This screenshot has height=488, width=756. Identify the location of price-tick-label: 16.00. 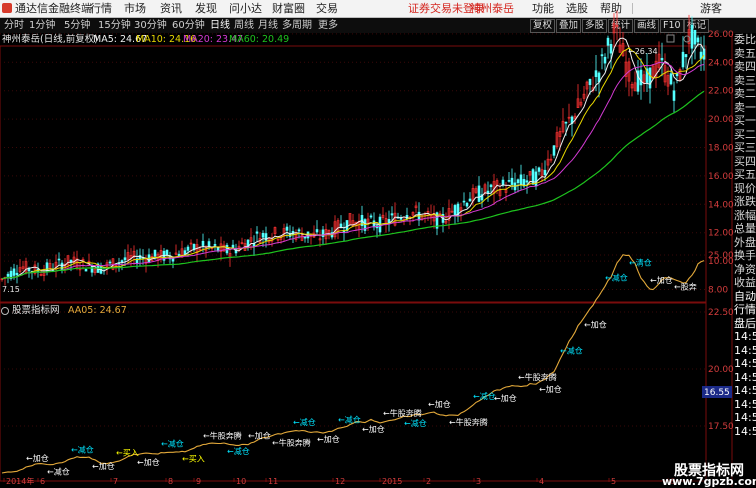
(721, 177).